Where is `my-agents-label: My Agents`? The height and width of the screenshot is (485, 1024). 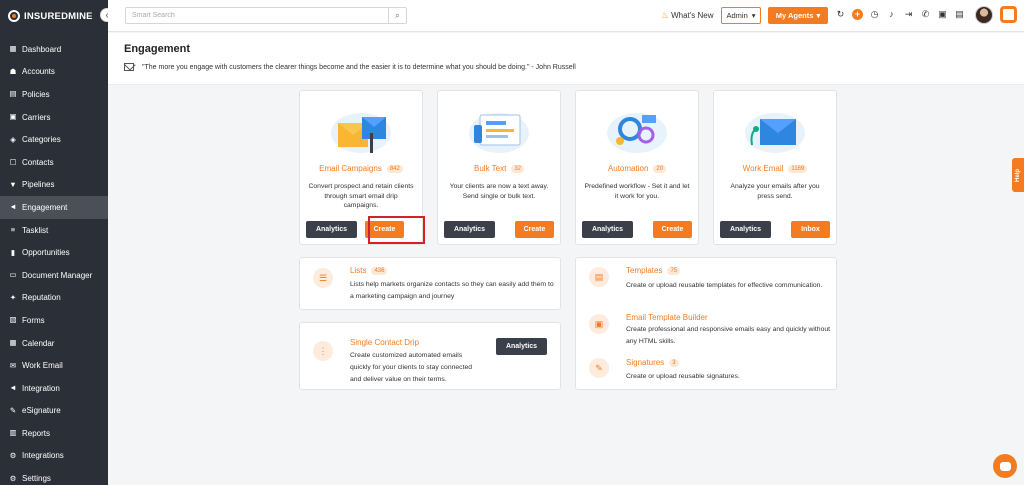
my-agents-label: My Agents is located at coordinates (794, 15).